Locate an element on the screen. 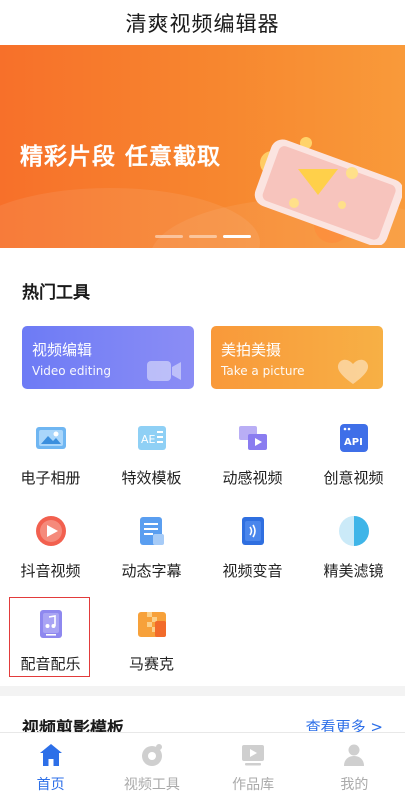 This screenshot has height=800, width=405. app-header: 清爽视频编辑器 is located at coordinates (202, 22).